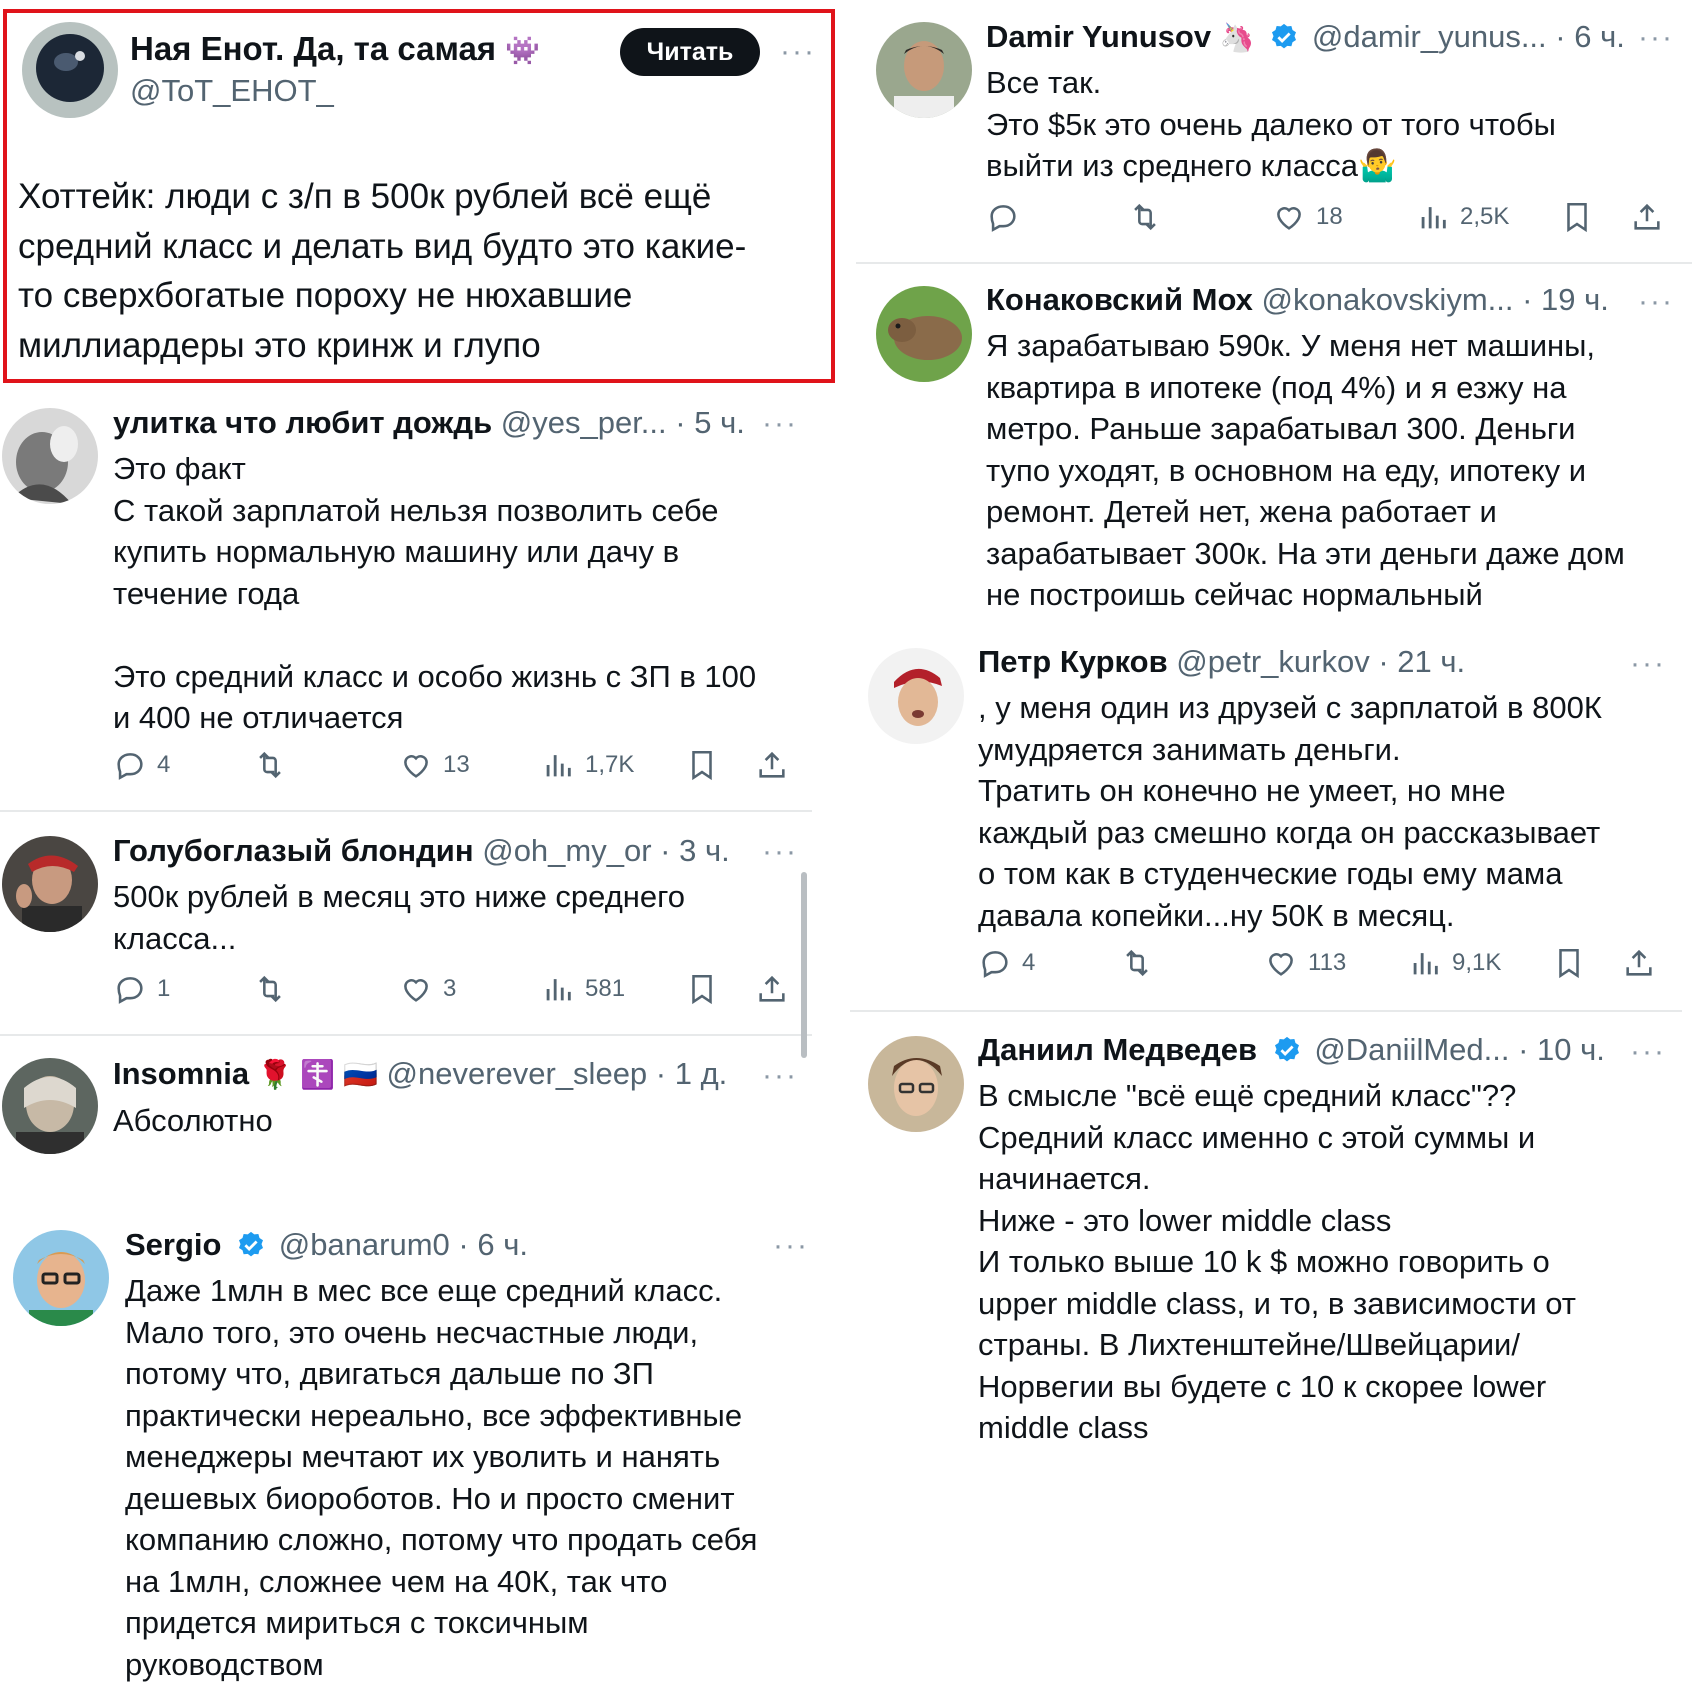 This screenshot has height=1702, width=1692. Describe the element at coordinates (173, 1244) in the screenshot. I see `author-name: Sergio` at that location.